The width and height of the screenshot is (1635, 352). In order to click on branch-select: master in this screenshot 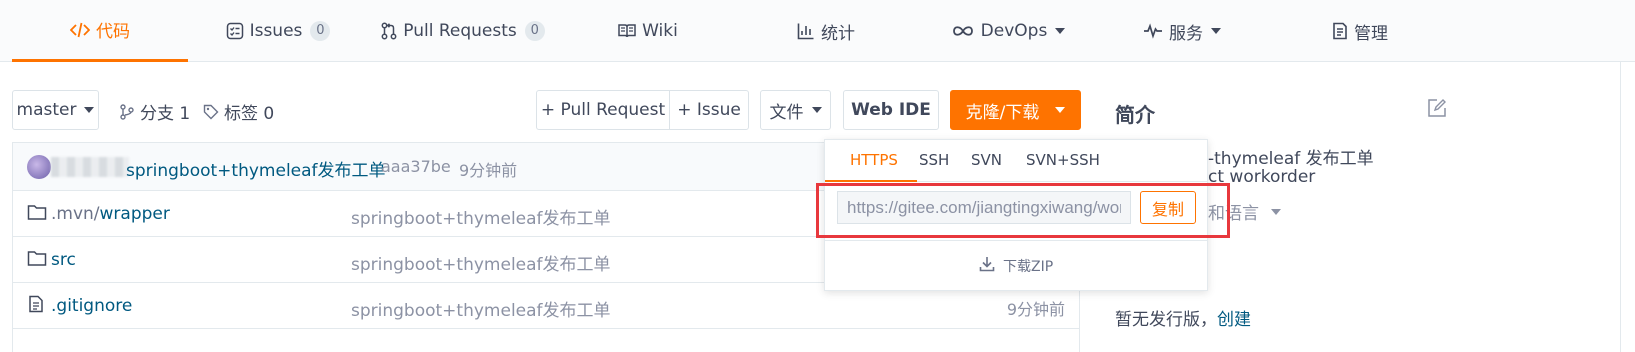, I will do `click(55, 110)`.